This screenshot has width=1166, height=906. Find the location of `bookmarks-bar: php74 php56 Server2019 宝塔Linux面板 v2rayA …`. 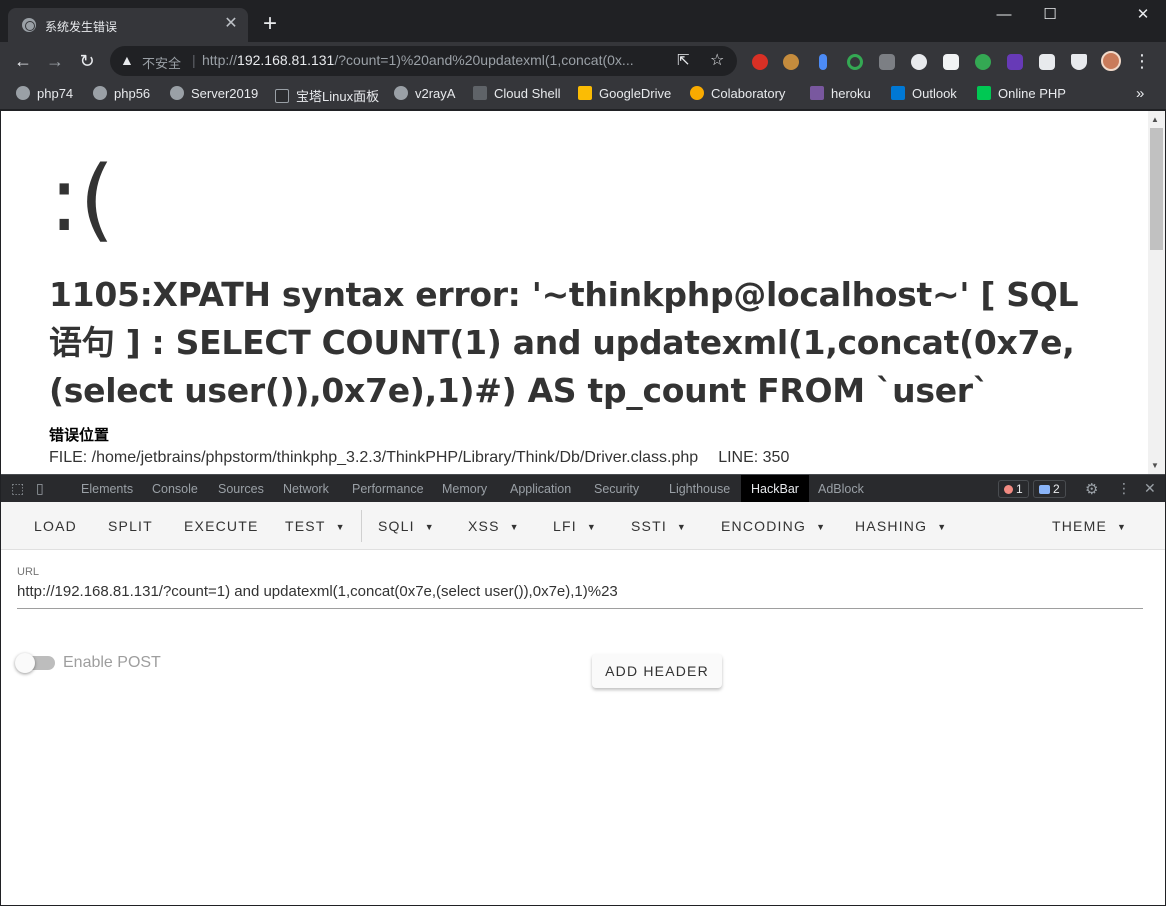

bookmarks-bar: php74 php56 Server2019 宝塔Linux面板 v2rayA … is located at coordinates (583, 95).